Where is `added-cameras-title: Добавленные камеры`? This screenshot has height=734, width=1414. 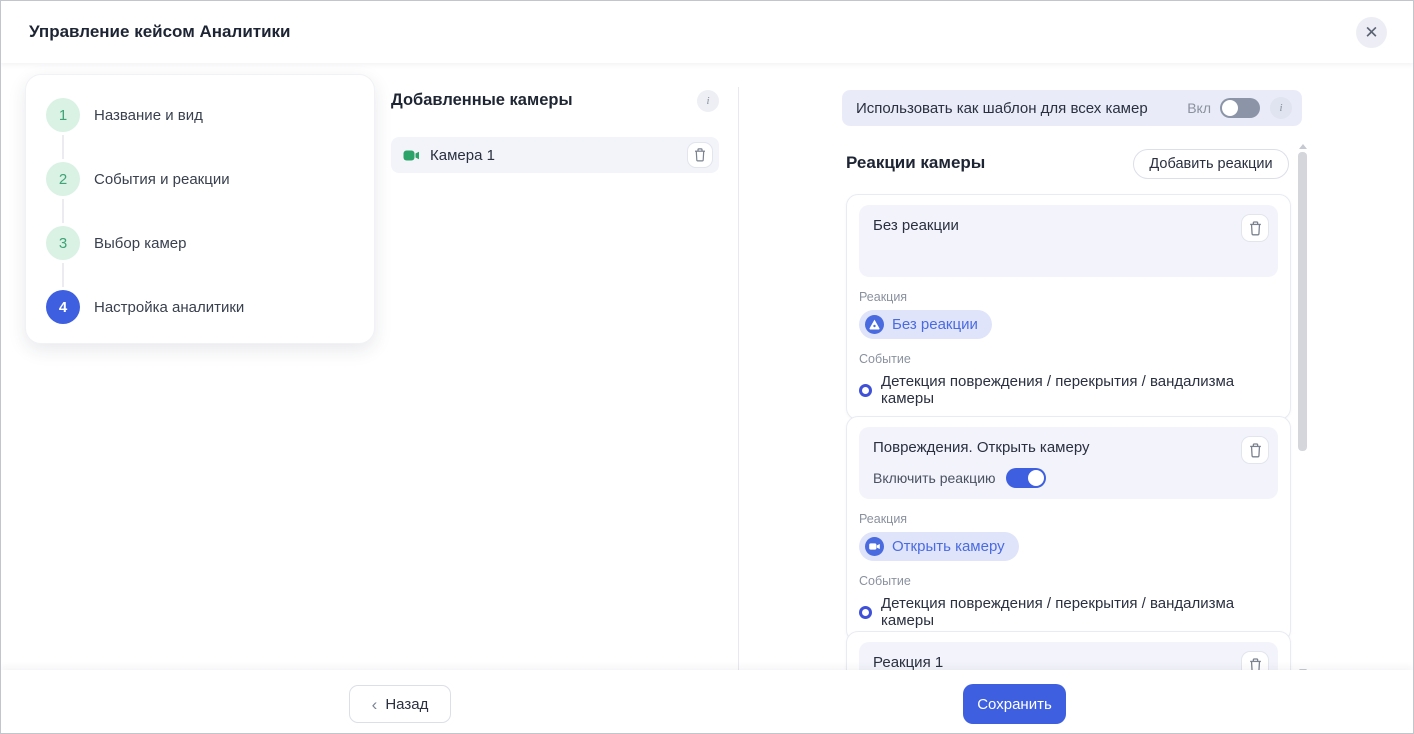 added-cameras-title: Добавленные камеры is located at coordinates (482, 100).